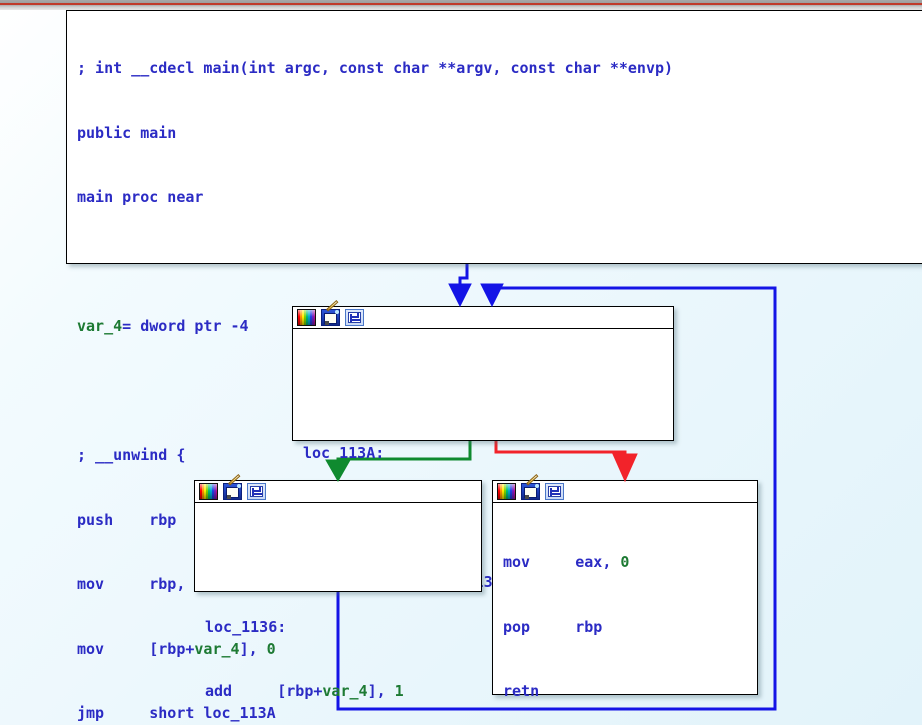 Image resolution: width=922 pixels, height=725 pixels. Describe the element at coordinates (625, 562) in the screenshot. I see `code-token: 0` at that location.